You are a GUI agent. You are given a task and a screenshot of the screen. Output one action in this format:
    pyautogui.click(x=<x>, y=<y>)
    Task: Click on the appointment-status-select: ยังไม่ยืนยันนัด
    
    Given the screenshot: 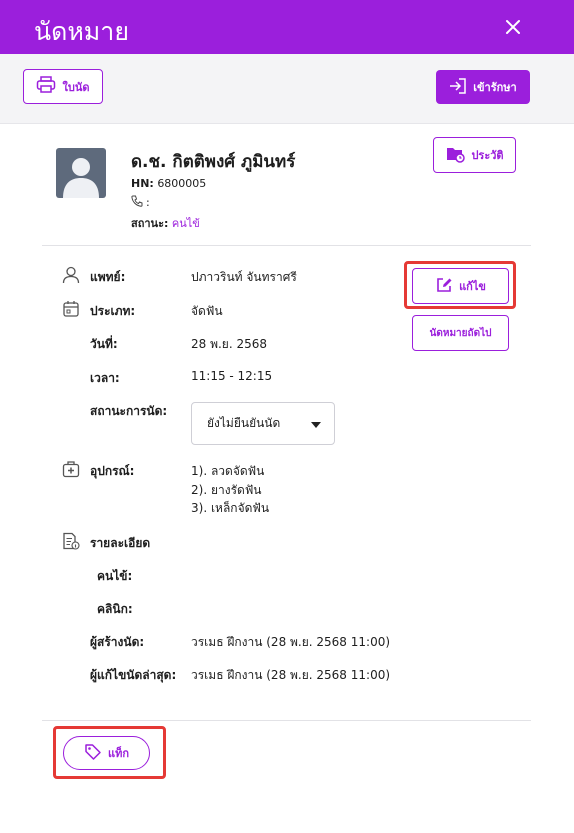 What is the action you would take?
    pyautogui.click(x=263, y=423)
    